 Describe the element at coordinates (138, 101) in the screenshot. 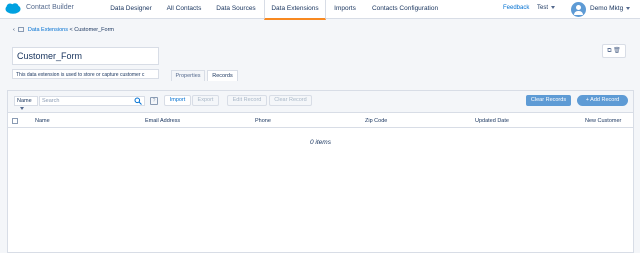

I see `search-icon` at that location.